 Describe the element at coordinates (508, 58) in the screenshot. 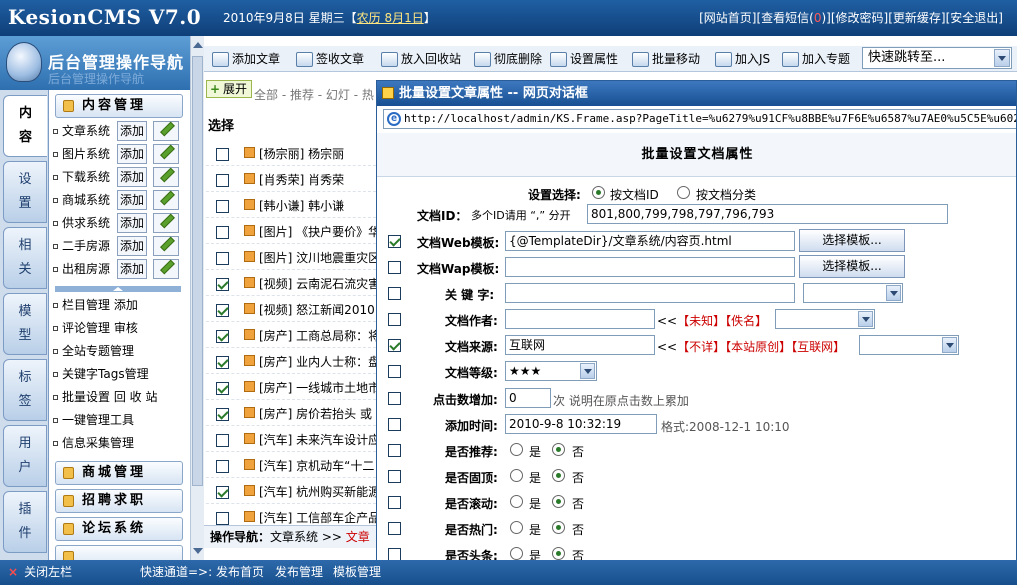

I see `delete-button: 彻底删除` at that location.